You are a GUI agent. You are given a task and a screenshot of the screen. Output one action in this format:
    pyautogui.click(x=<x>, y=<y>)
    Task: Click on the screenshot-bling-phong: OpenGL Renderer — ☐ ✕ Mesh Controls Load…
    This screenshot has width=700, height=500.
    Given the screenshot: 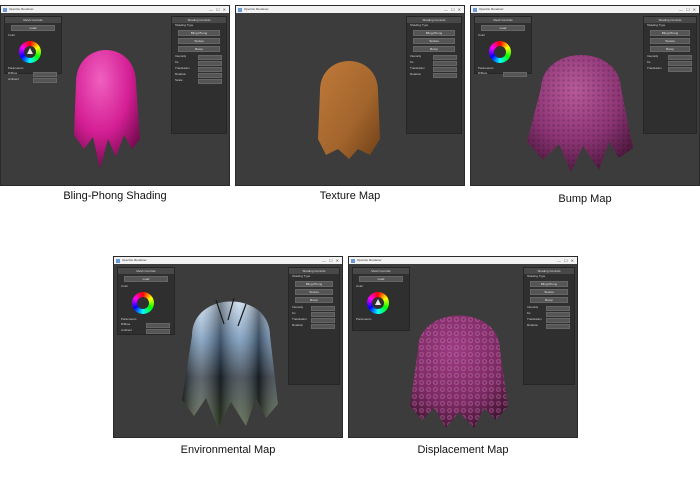 What is the action you would take?
    pyautogui.click(x=115, y=95)
    